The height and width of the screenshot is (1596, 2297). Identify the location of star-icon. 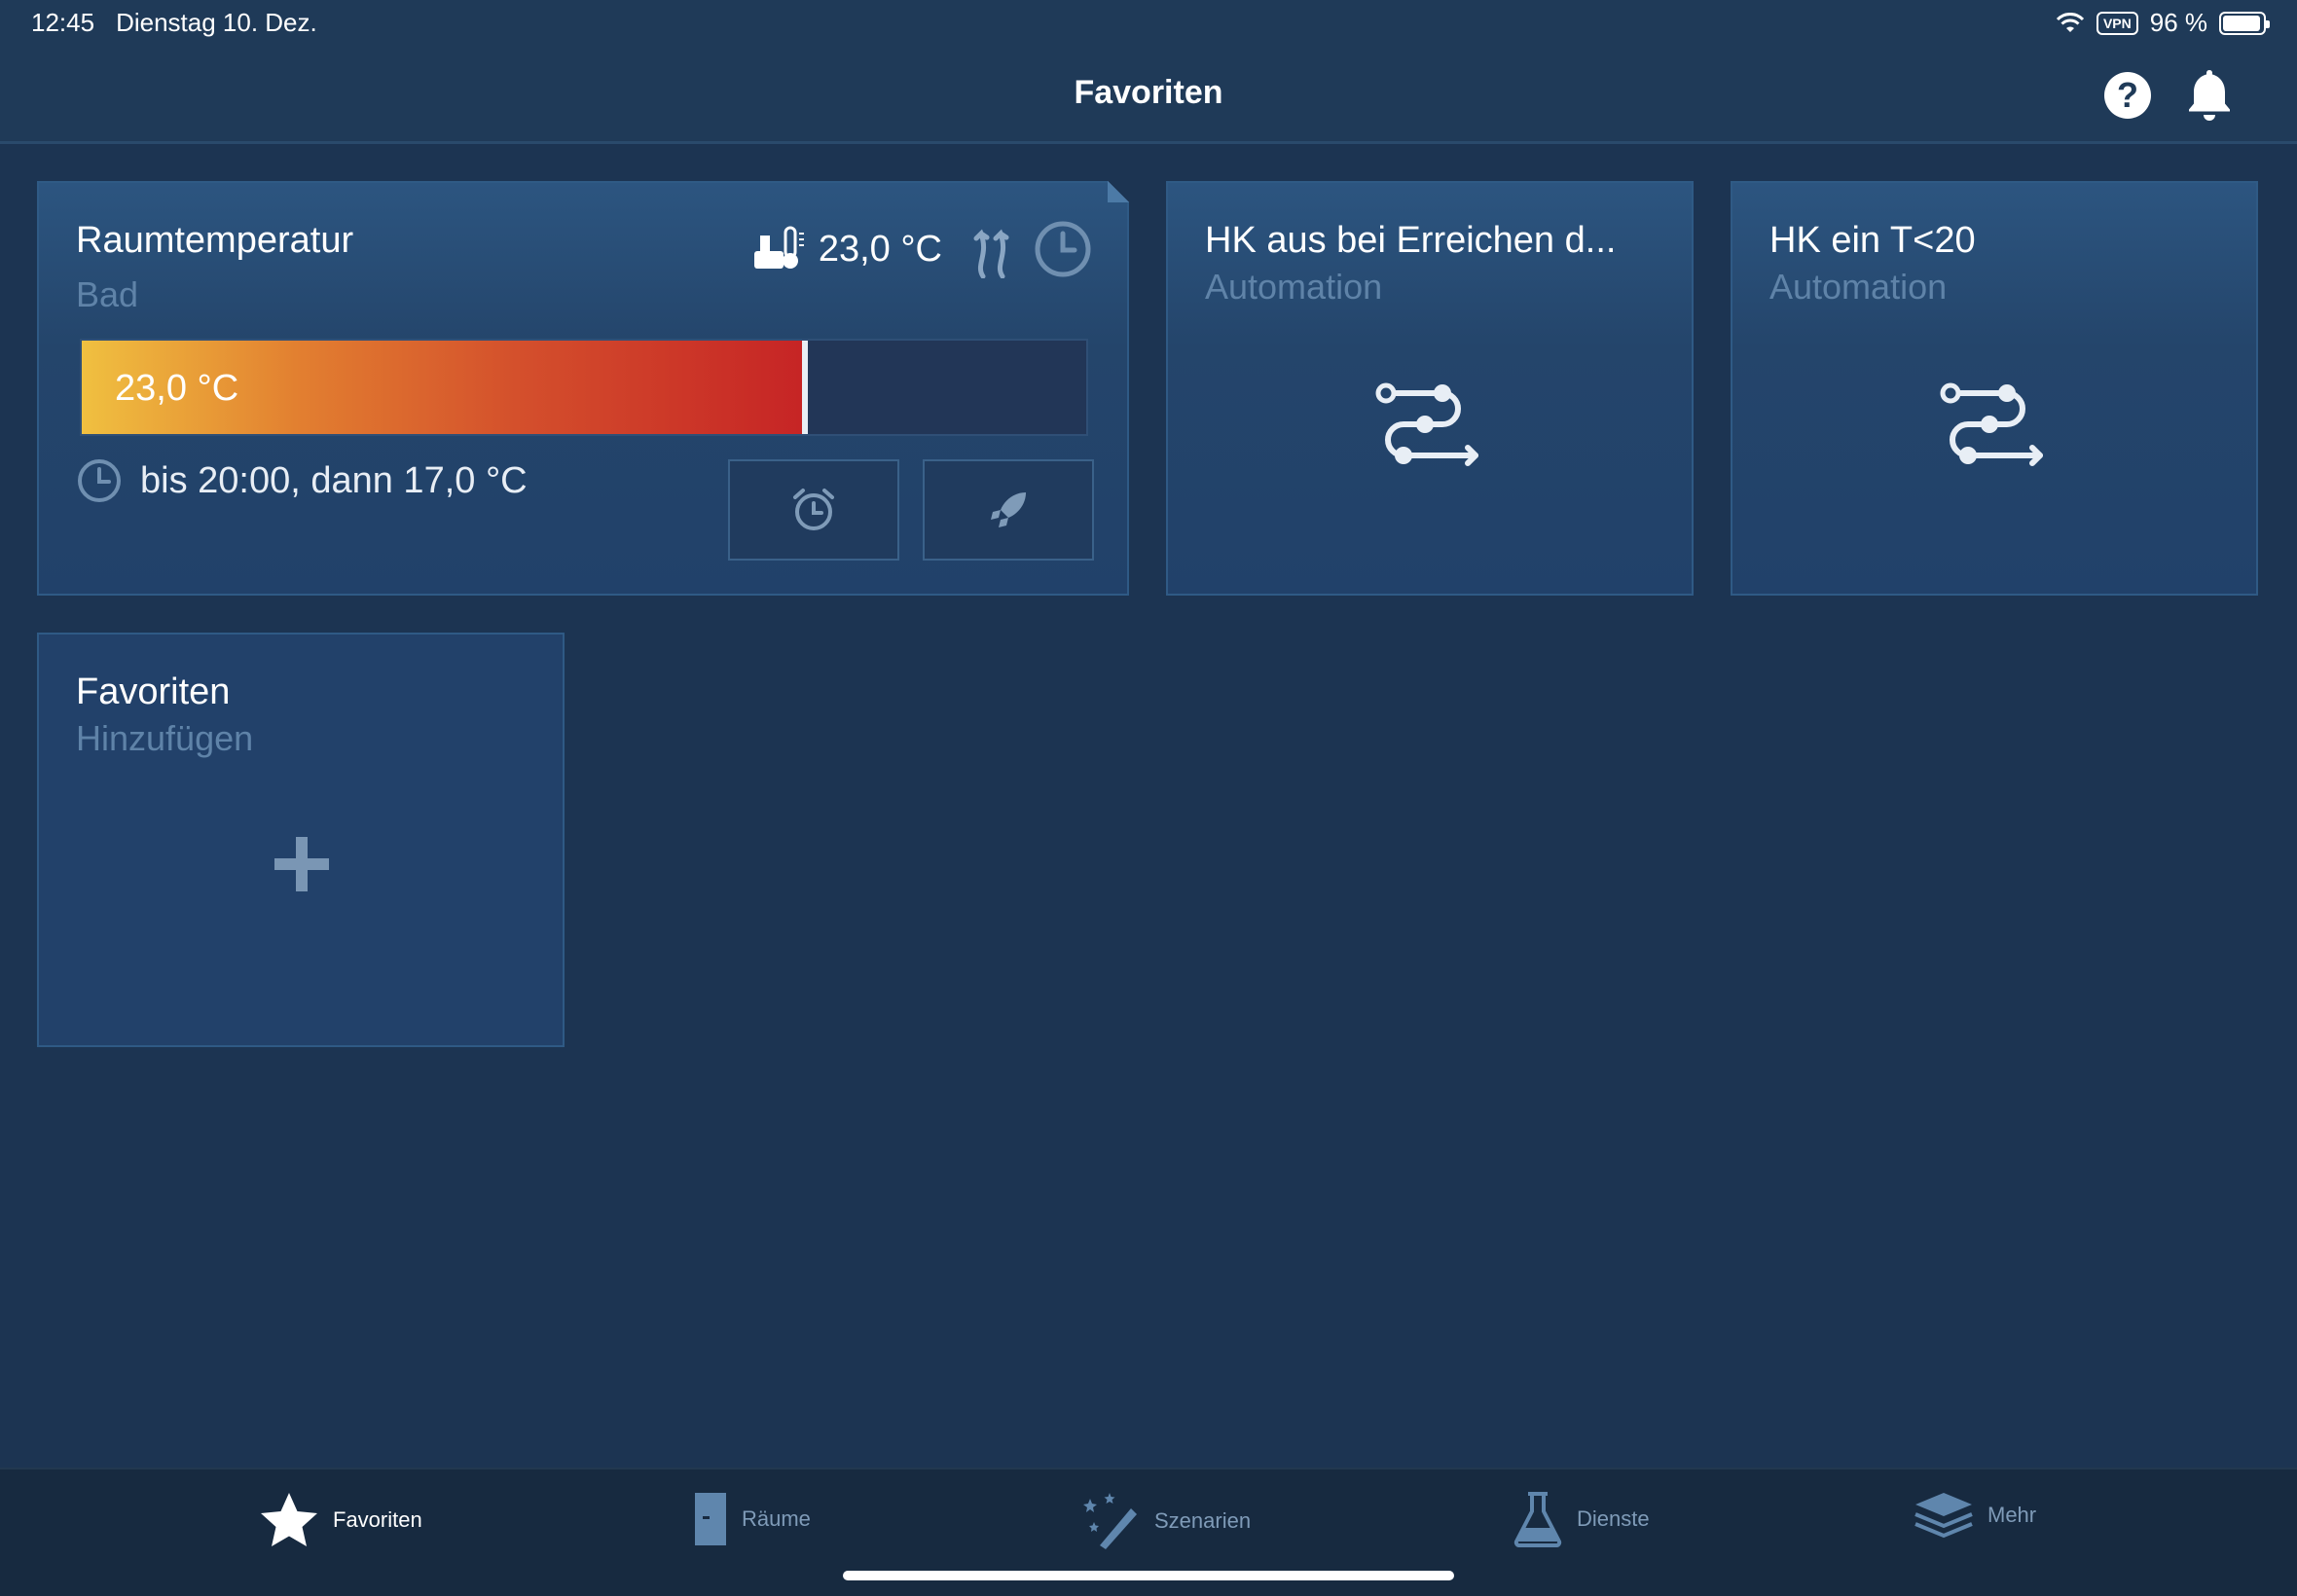
(289, 1519).